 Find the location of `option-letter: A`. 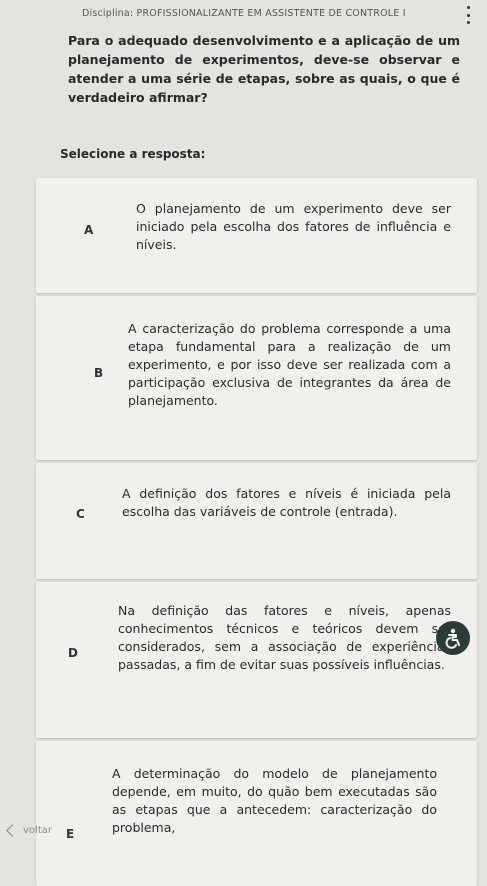

option-letter: A is located at coordinates (89, 230).